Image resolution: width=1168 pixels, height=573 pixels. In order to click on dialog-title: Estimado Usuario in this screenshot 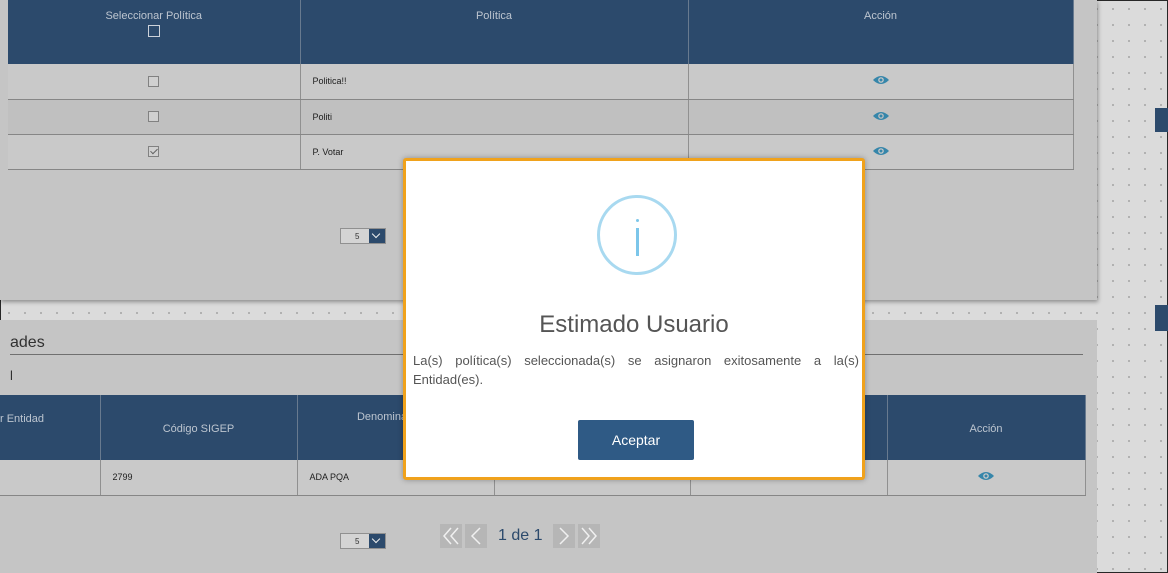, I will do `click(634, 324)`.